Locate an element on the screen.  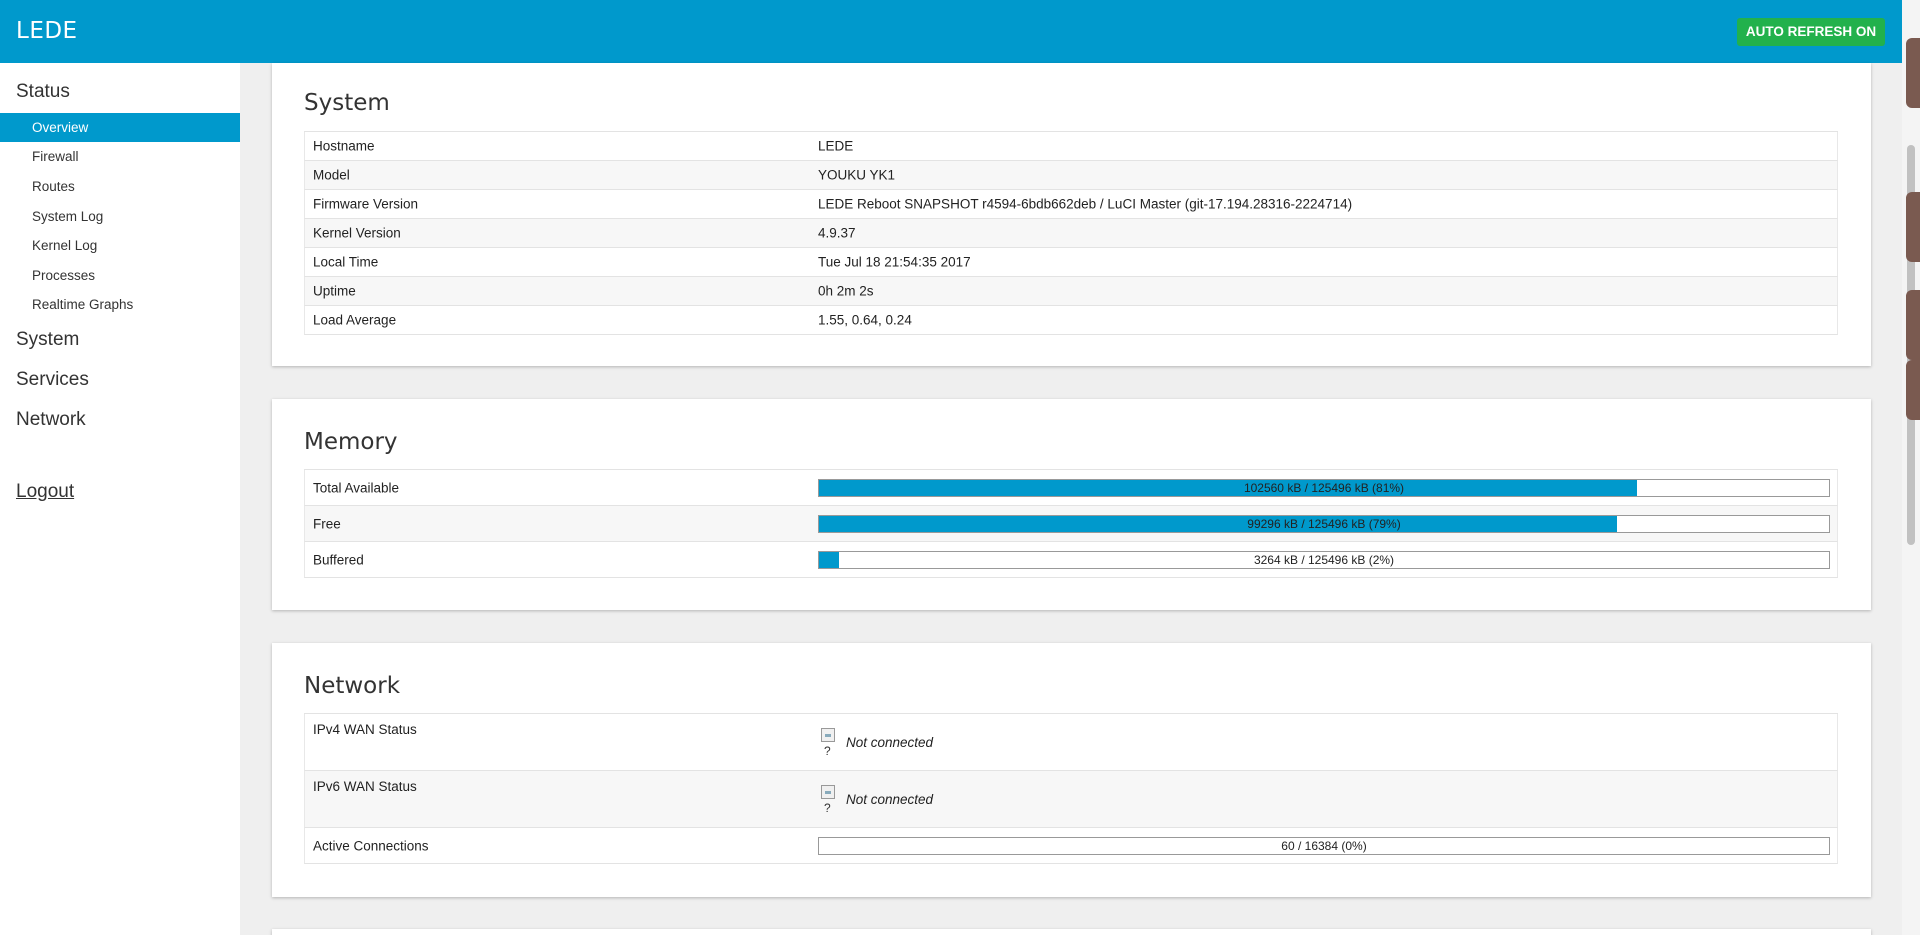
memory-title: Memory is located at coordinates (351, 442).